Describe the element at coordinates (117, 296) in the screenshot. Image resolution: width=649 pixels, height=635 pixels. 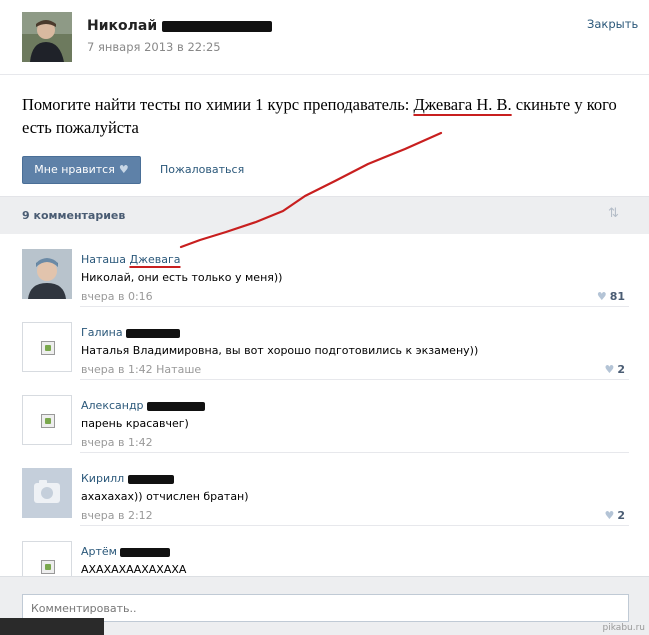
I see `comment-time: вчера в 0:16` at that location.